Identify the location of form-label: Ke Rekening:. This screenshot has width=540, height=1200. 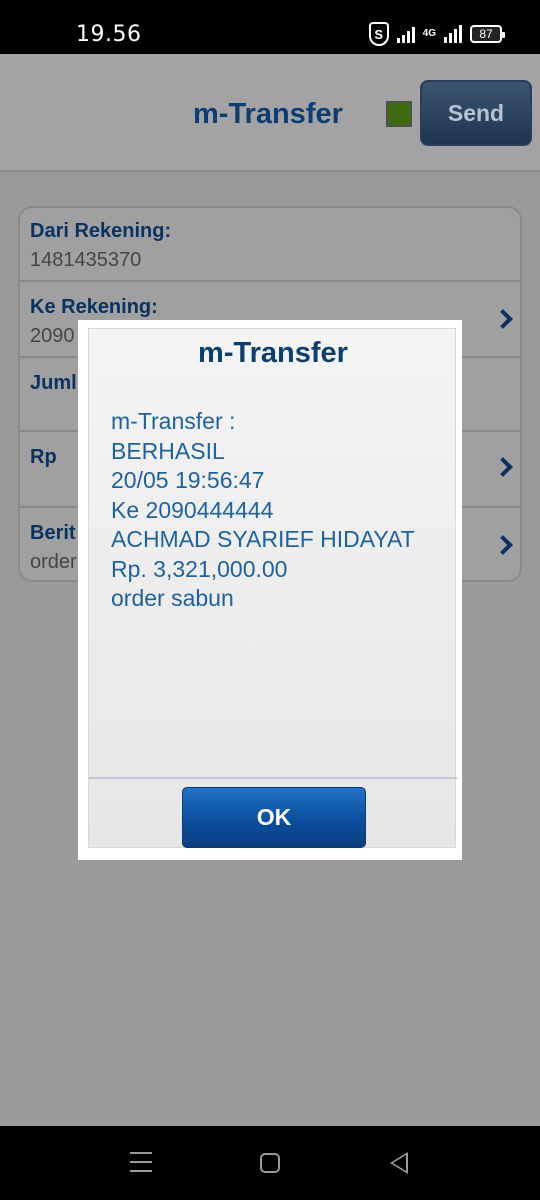
(94, 307).